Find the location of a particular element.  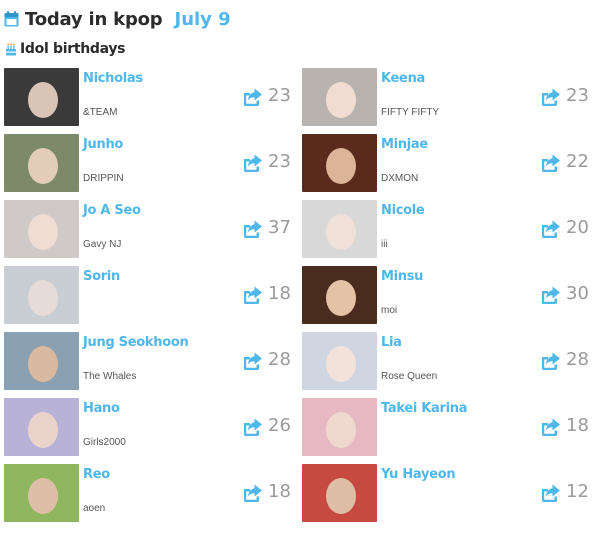

idol-group: iii is located at coordinates (384, 244).